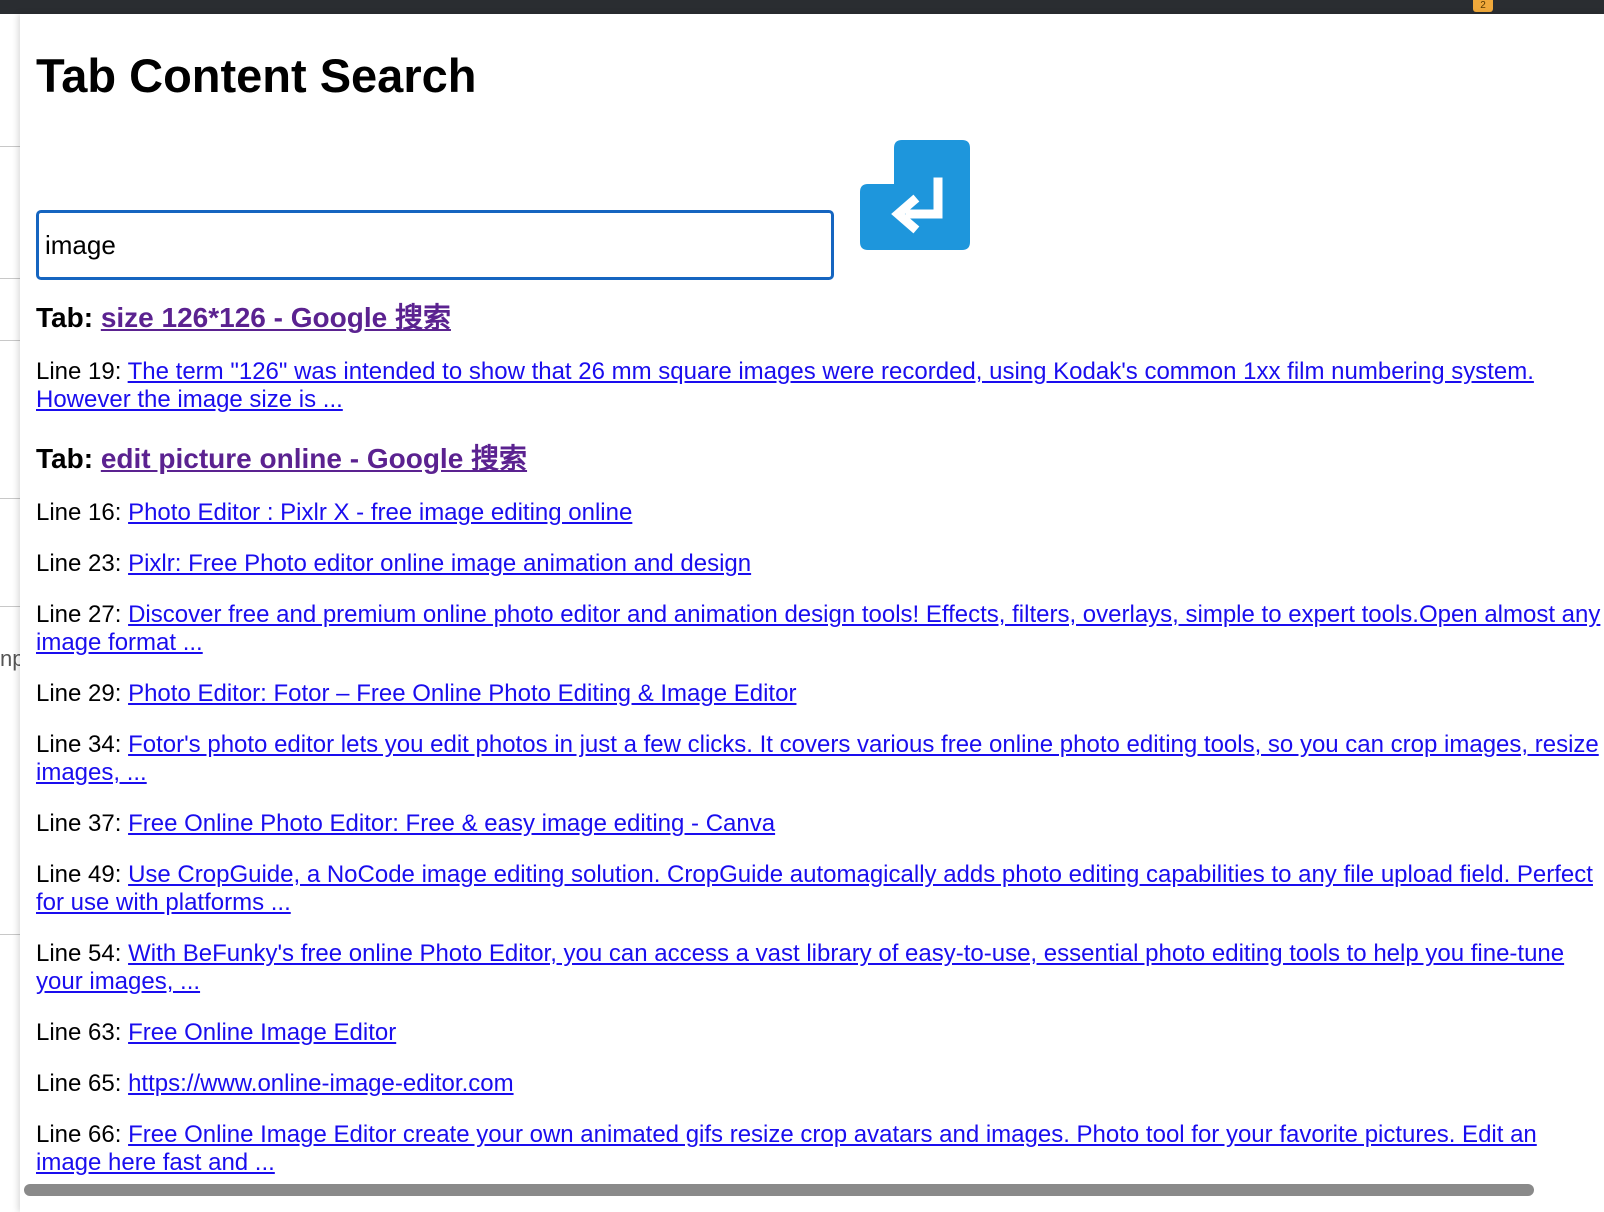 This screenshot has width=1604, height=1212. I want to click on background-page: np, so click(10, 613).